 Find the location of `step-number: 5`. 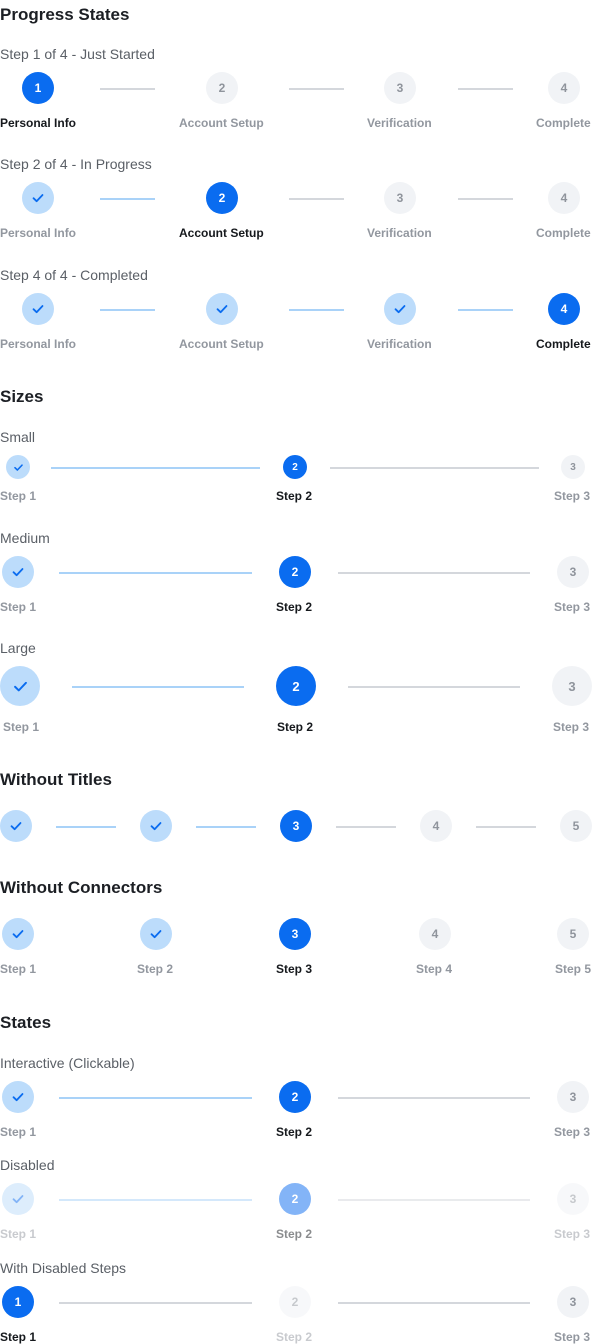

step-number: 5 is located at coordinates (576, 826).